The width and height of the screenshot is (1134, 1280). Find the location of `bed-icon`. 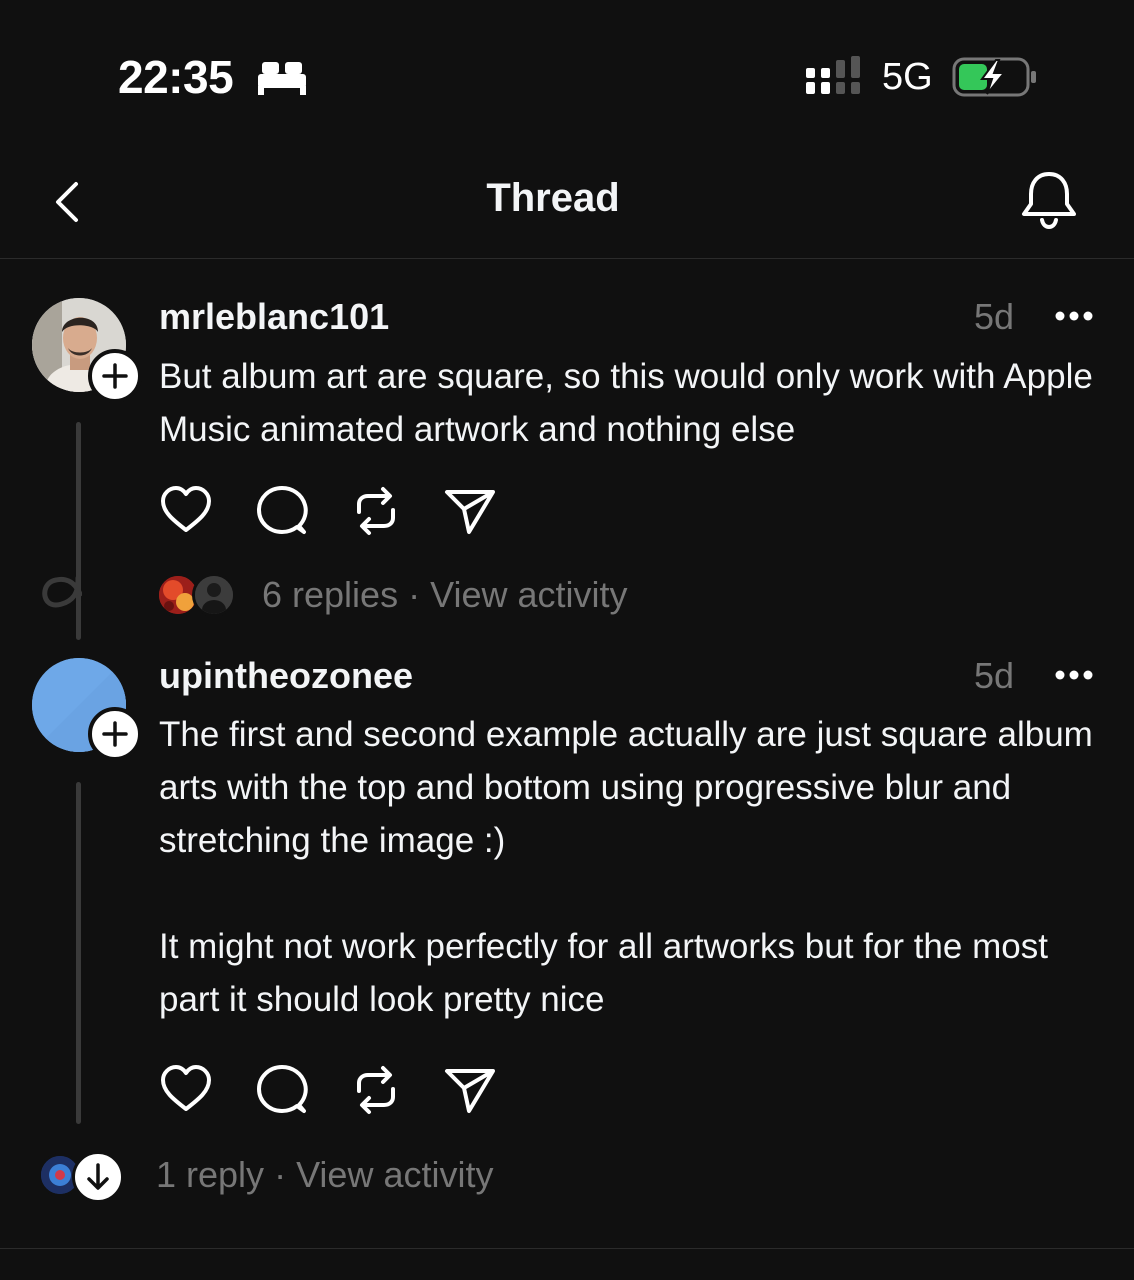

bed-icon is located at coordinates (282, 78).